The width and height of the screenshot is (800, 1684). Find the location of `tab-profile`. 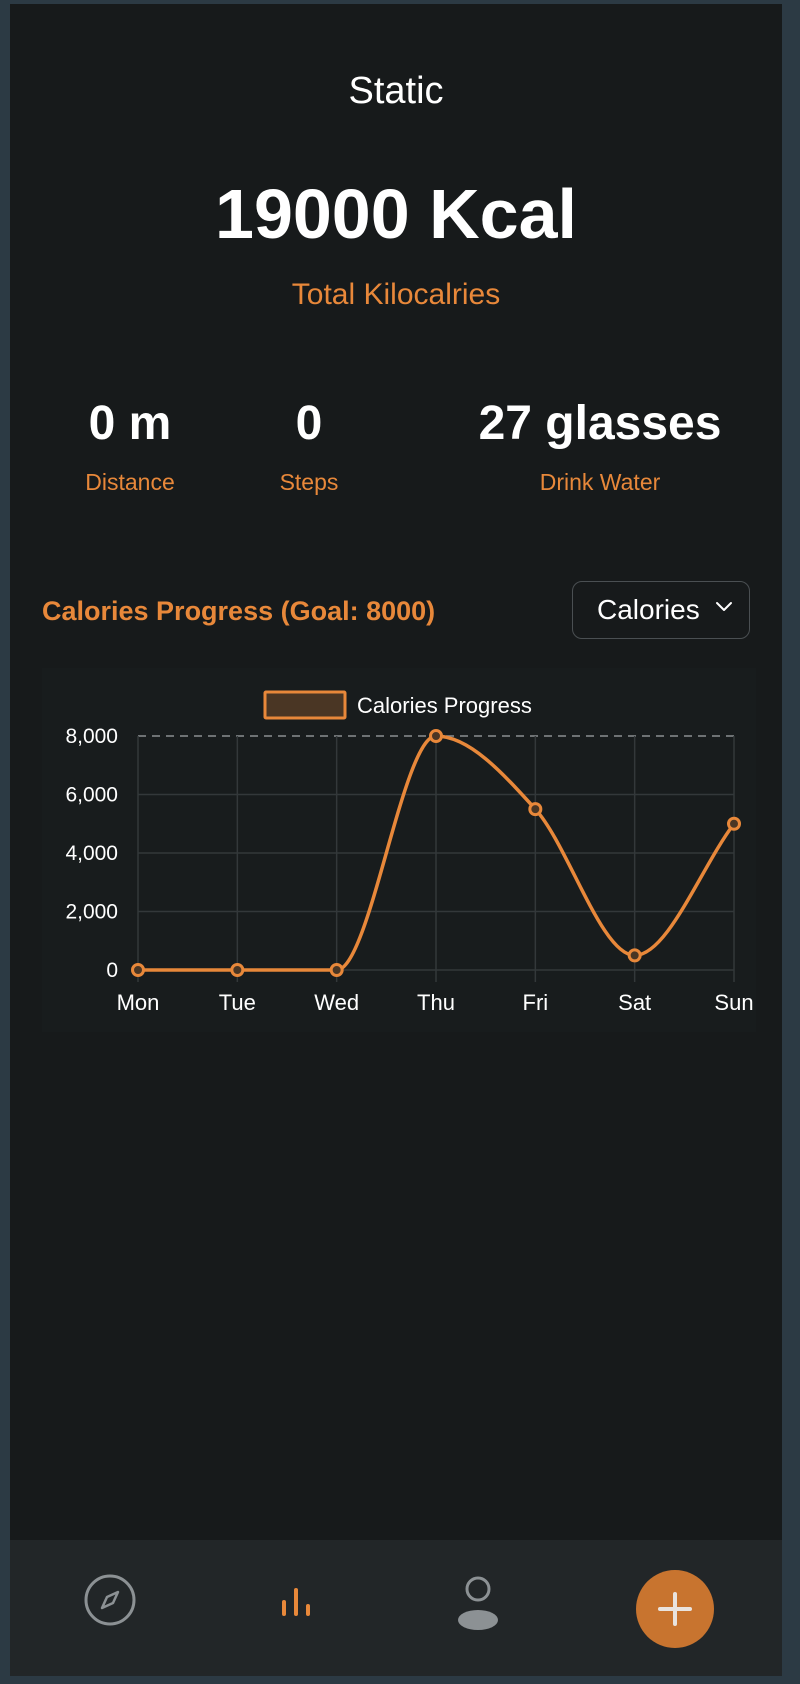

tab-profile is located at coordinates (478, 1604).